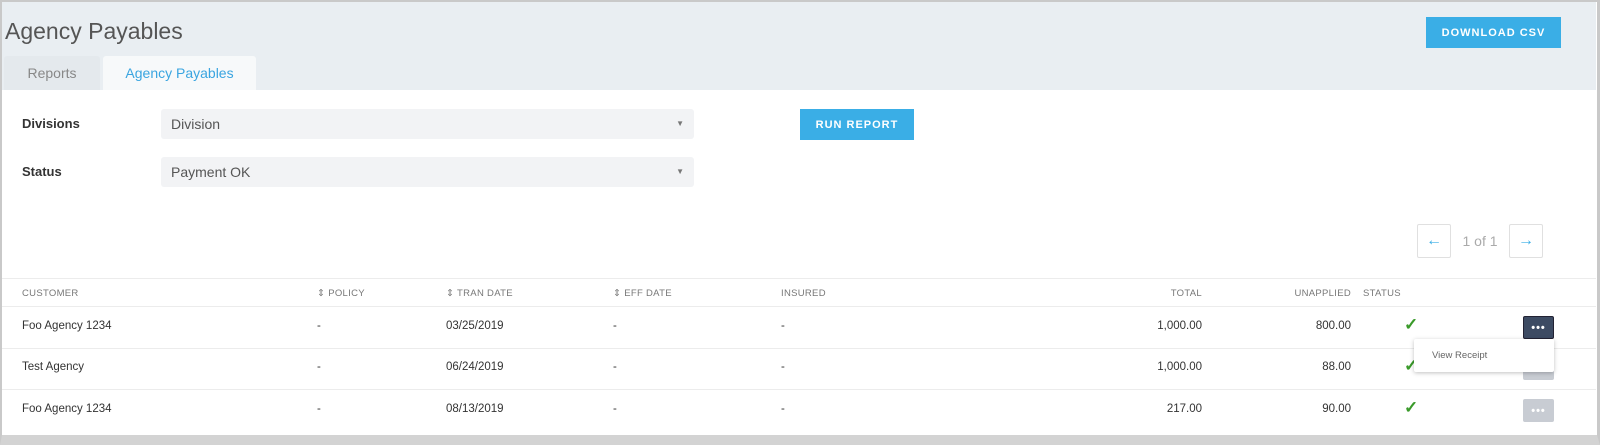  What do you see at coordinates (857, 124) in the screenshot?
I see `run-report-button: RUN REPORT` at bounding box center [857, 124].